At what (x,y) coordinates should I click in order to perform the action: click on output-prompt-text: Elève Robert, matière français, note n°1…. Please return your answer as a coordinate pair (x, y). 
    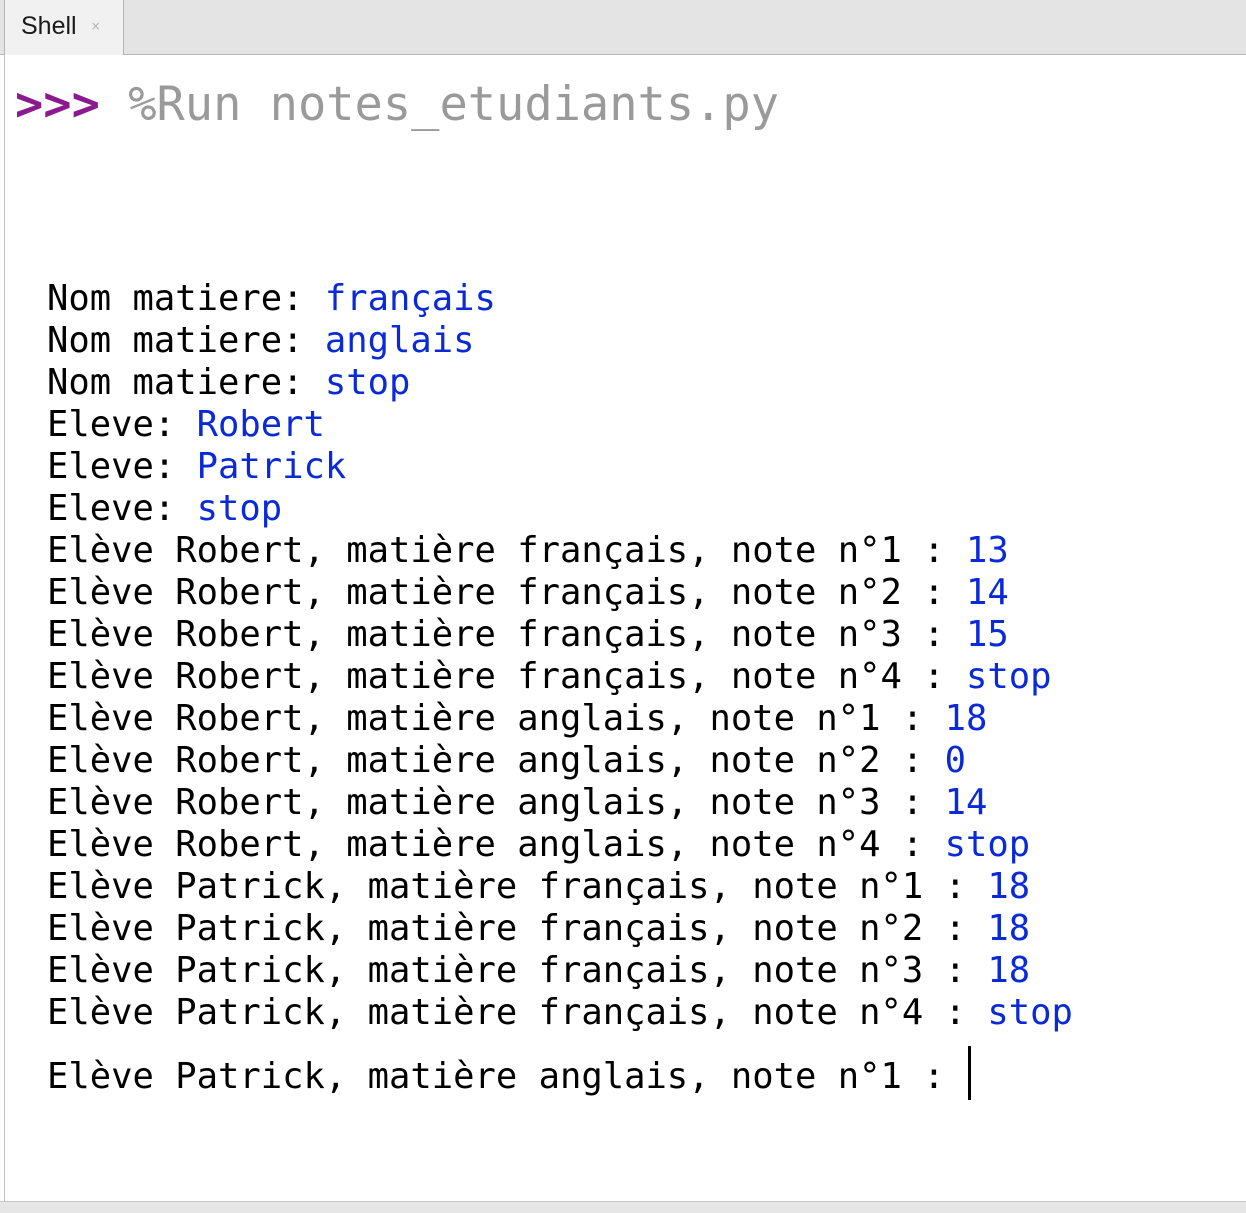
    Looking at the image, I should click on (507, 550).